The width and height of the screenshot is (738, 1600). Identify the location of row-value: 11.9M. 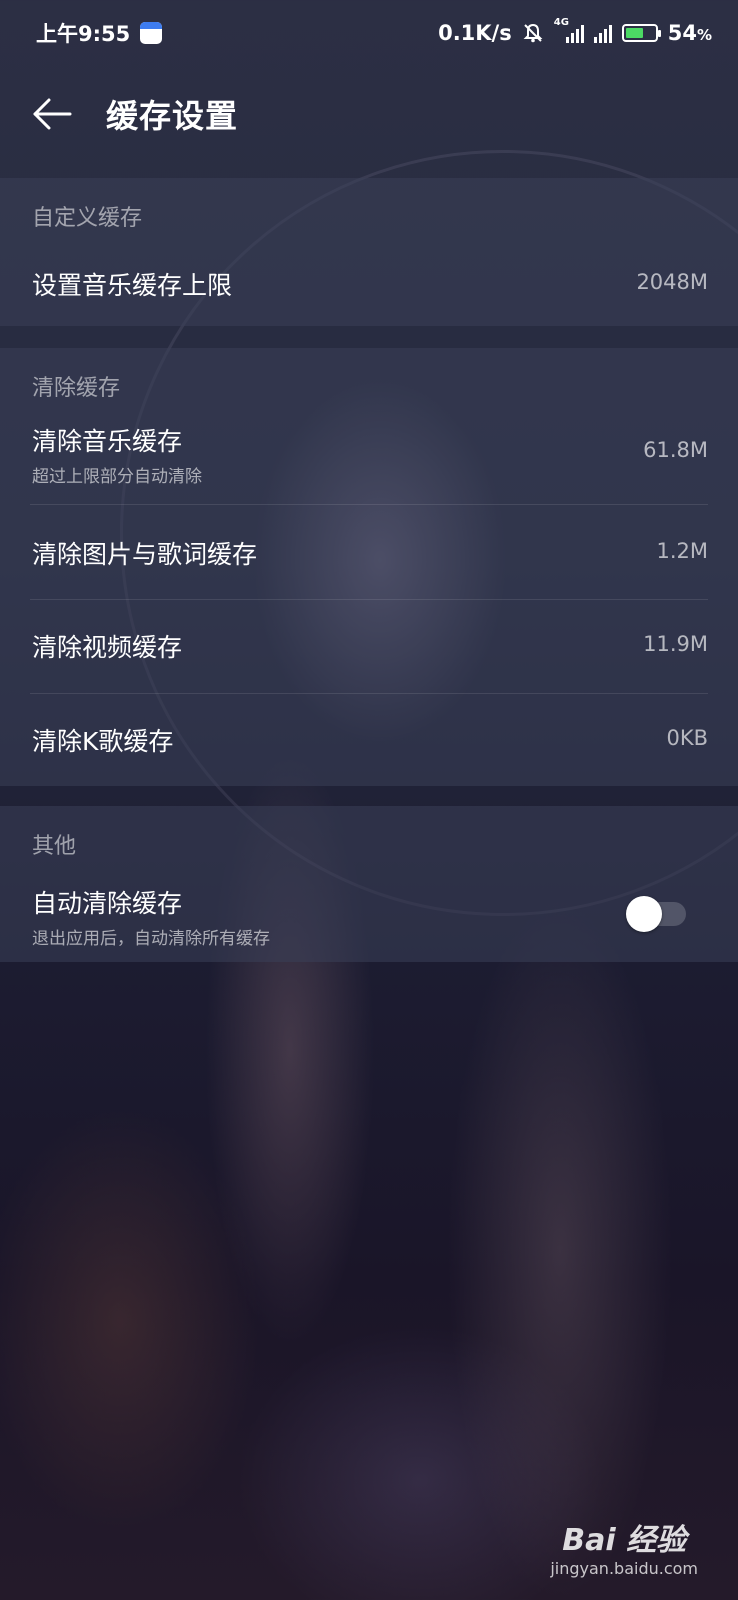
(675, 644).